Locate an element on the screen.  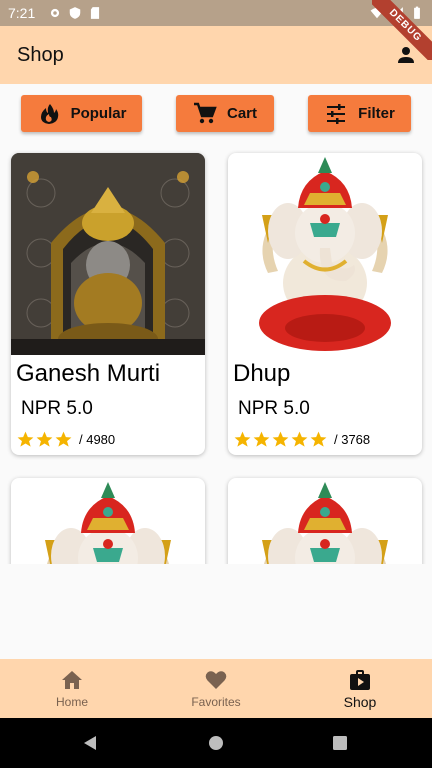
filter-label: Filter is located at coordinates (376, 113).